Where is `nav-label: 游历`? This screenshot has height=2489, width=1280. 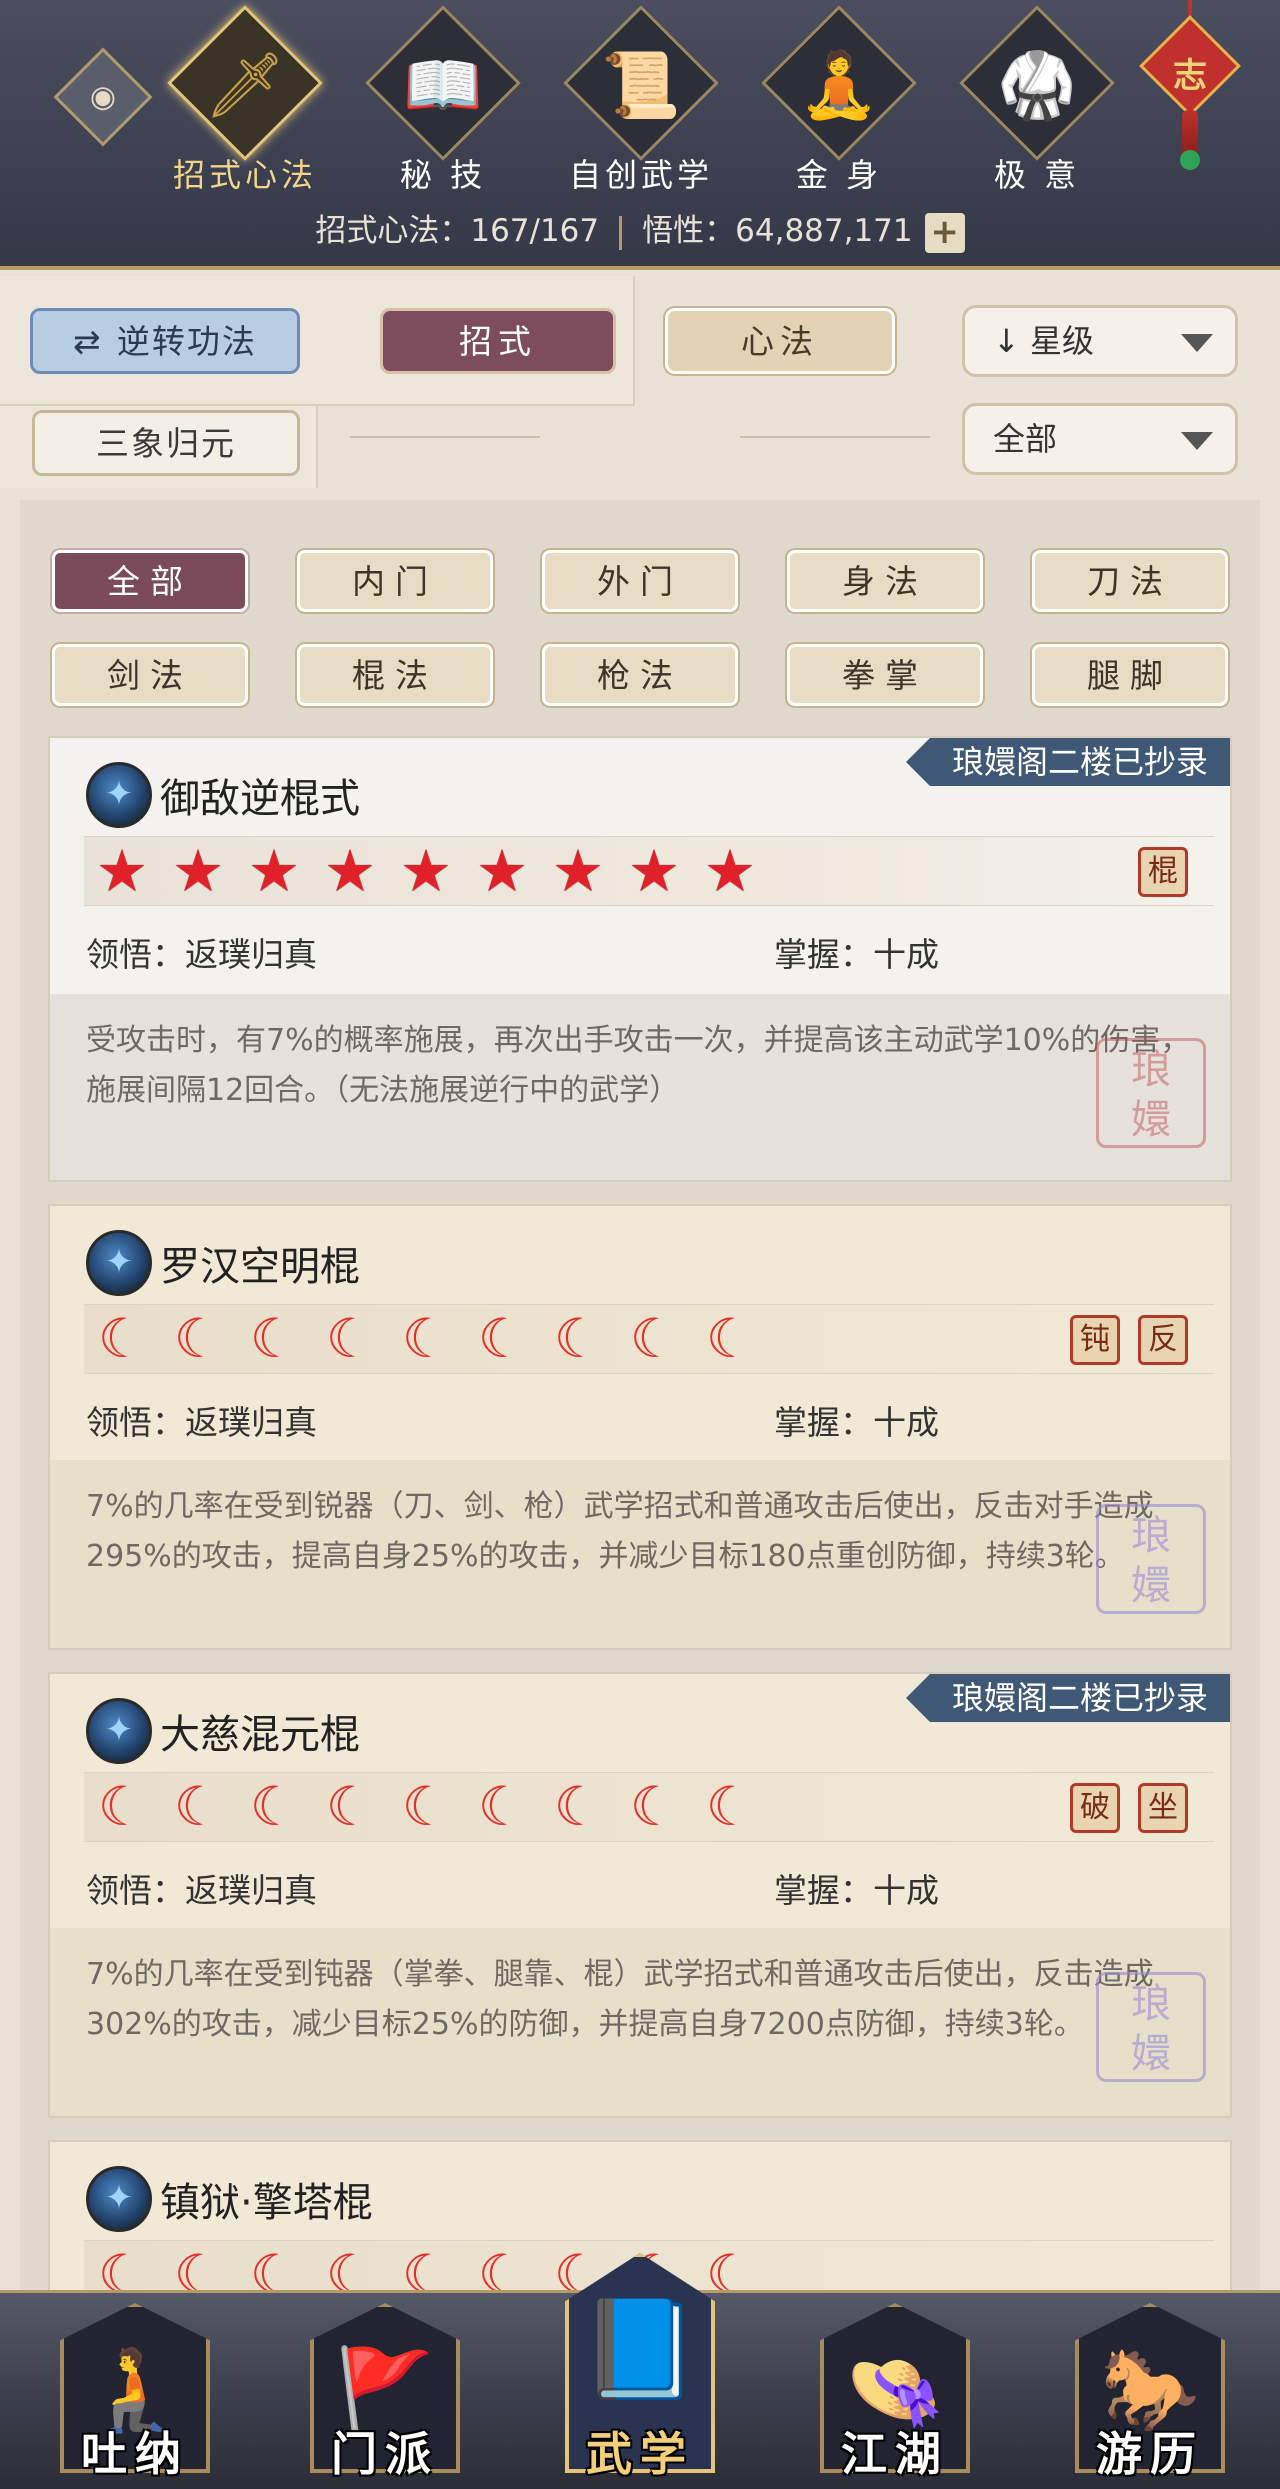 nav-label: 游历 is located at coordinates (1150, 2454).